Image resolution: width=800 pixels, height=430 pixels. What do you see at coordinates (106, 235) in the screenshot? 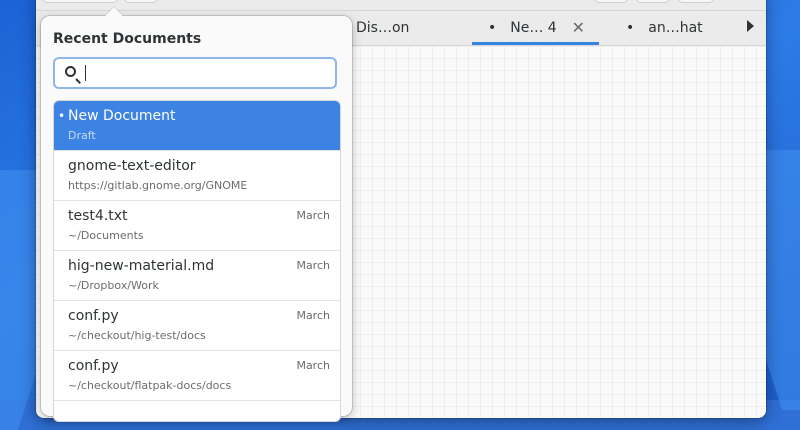
I see `document-path: ~/Documents` at bounding box center [106, 235].